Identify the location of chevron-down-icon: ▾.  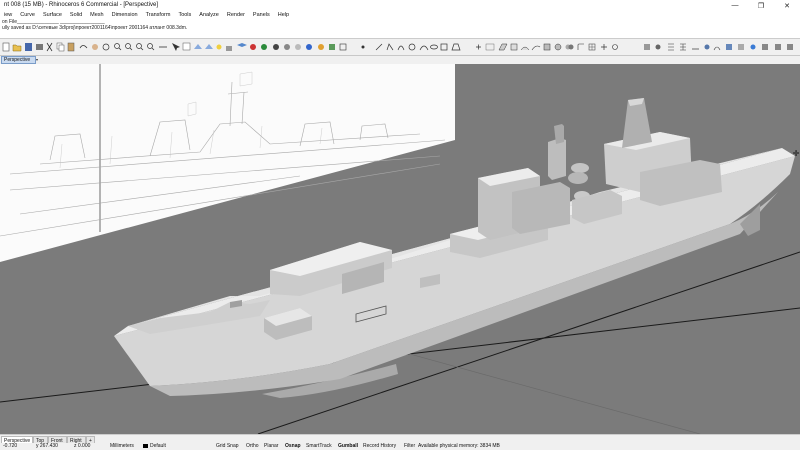
(38, 60).